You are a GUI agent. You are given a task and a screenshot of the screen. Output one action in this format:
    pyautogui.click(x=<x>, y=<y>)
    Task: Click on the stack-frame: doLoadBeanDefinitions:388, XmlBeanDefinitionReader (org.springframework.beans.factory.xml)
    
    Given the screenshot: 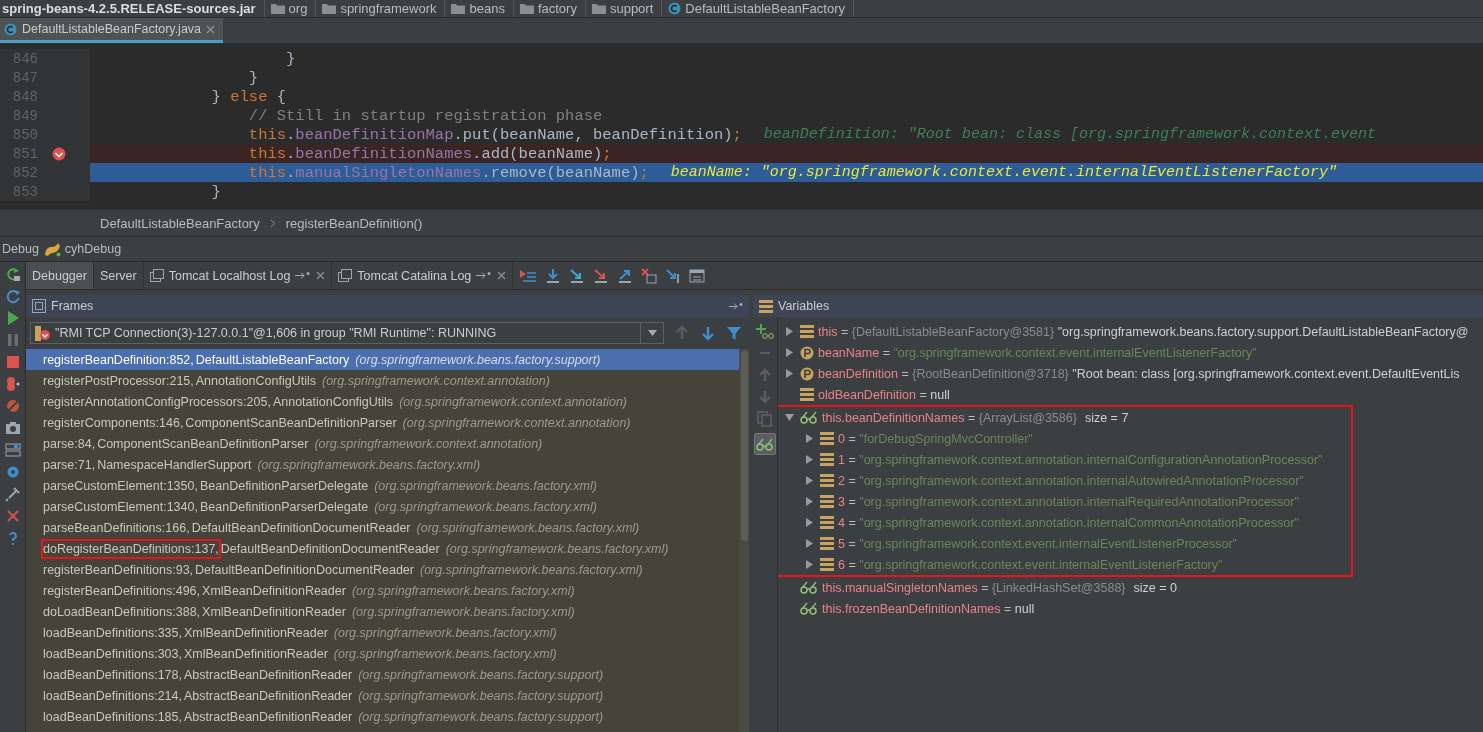 What is the action you would take?
    pyautogui.click(x=382, y=611)
    